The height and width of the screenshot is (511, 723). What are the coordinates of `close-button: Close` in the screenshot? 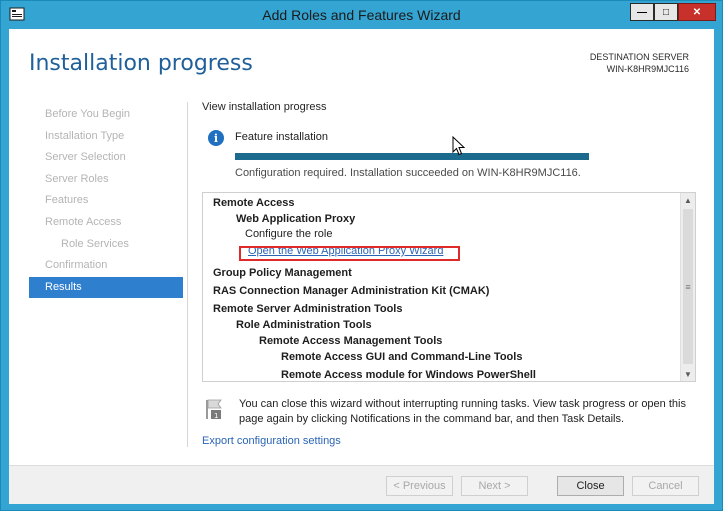 It's located at (590, 486).